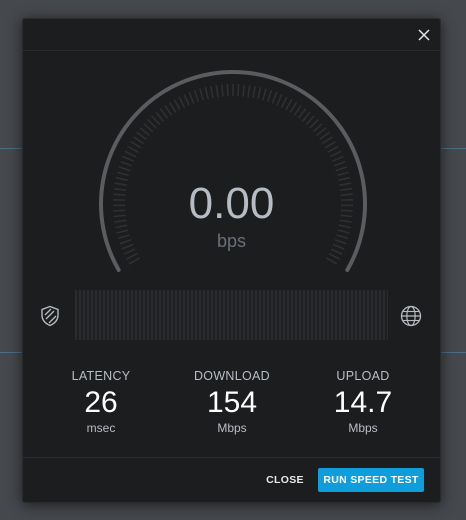 The width and height of the screenshot is (466, 520). Describe the element at coordinates (285, 480) in the screenshot. I see `close-button: CLOSE` at that location.